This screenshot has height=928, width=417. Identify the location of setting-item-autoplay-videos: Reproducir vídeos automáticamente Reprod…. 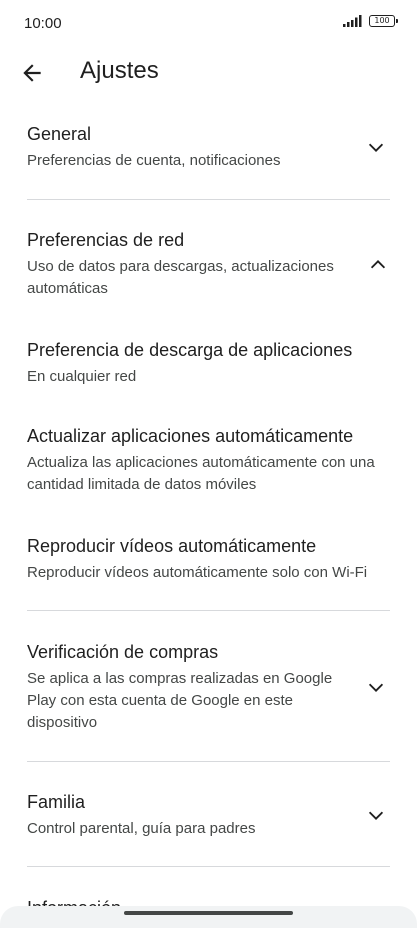
(208, 560).